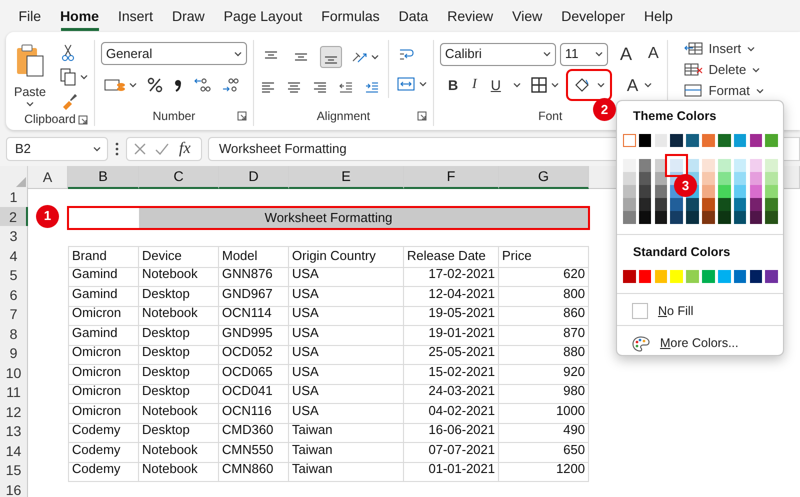  What do you see at coordinates (675, 116) in the screenshot?
I see `section-title: Theme Colors` at bounding box center [675, 116].